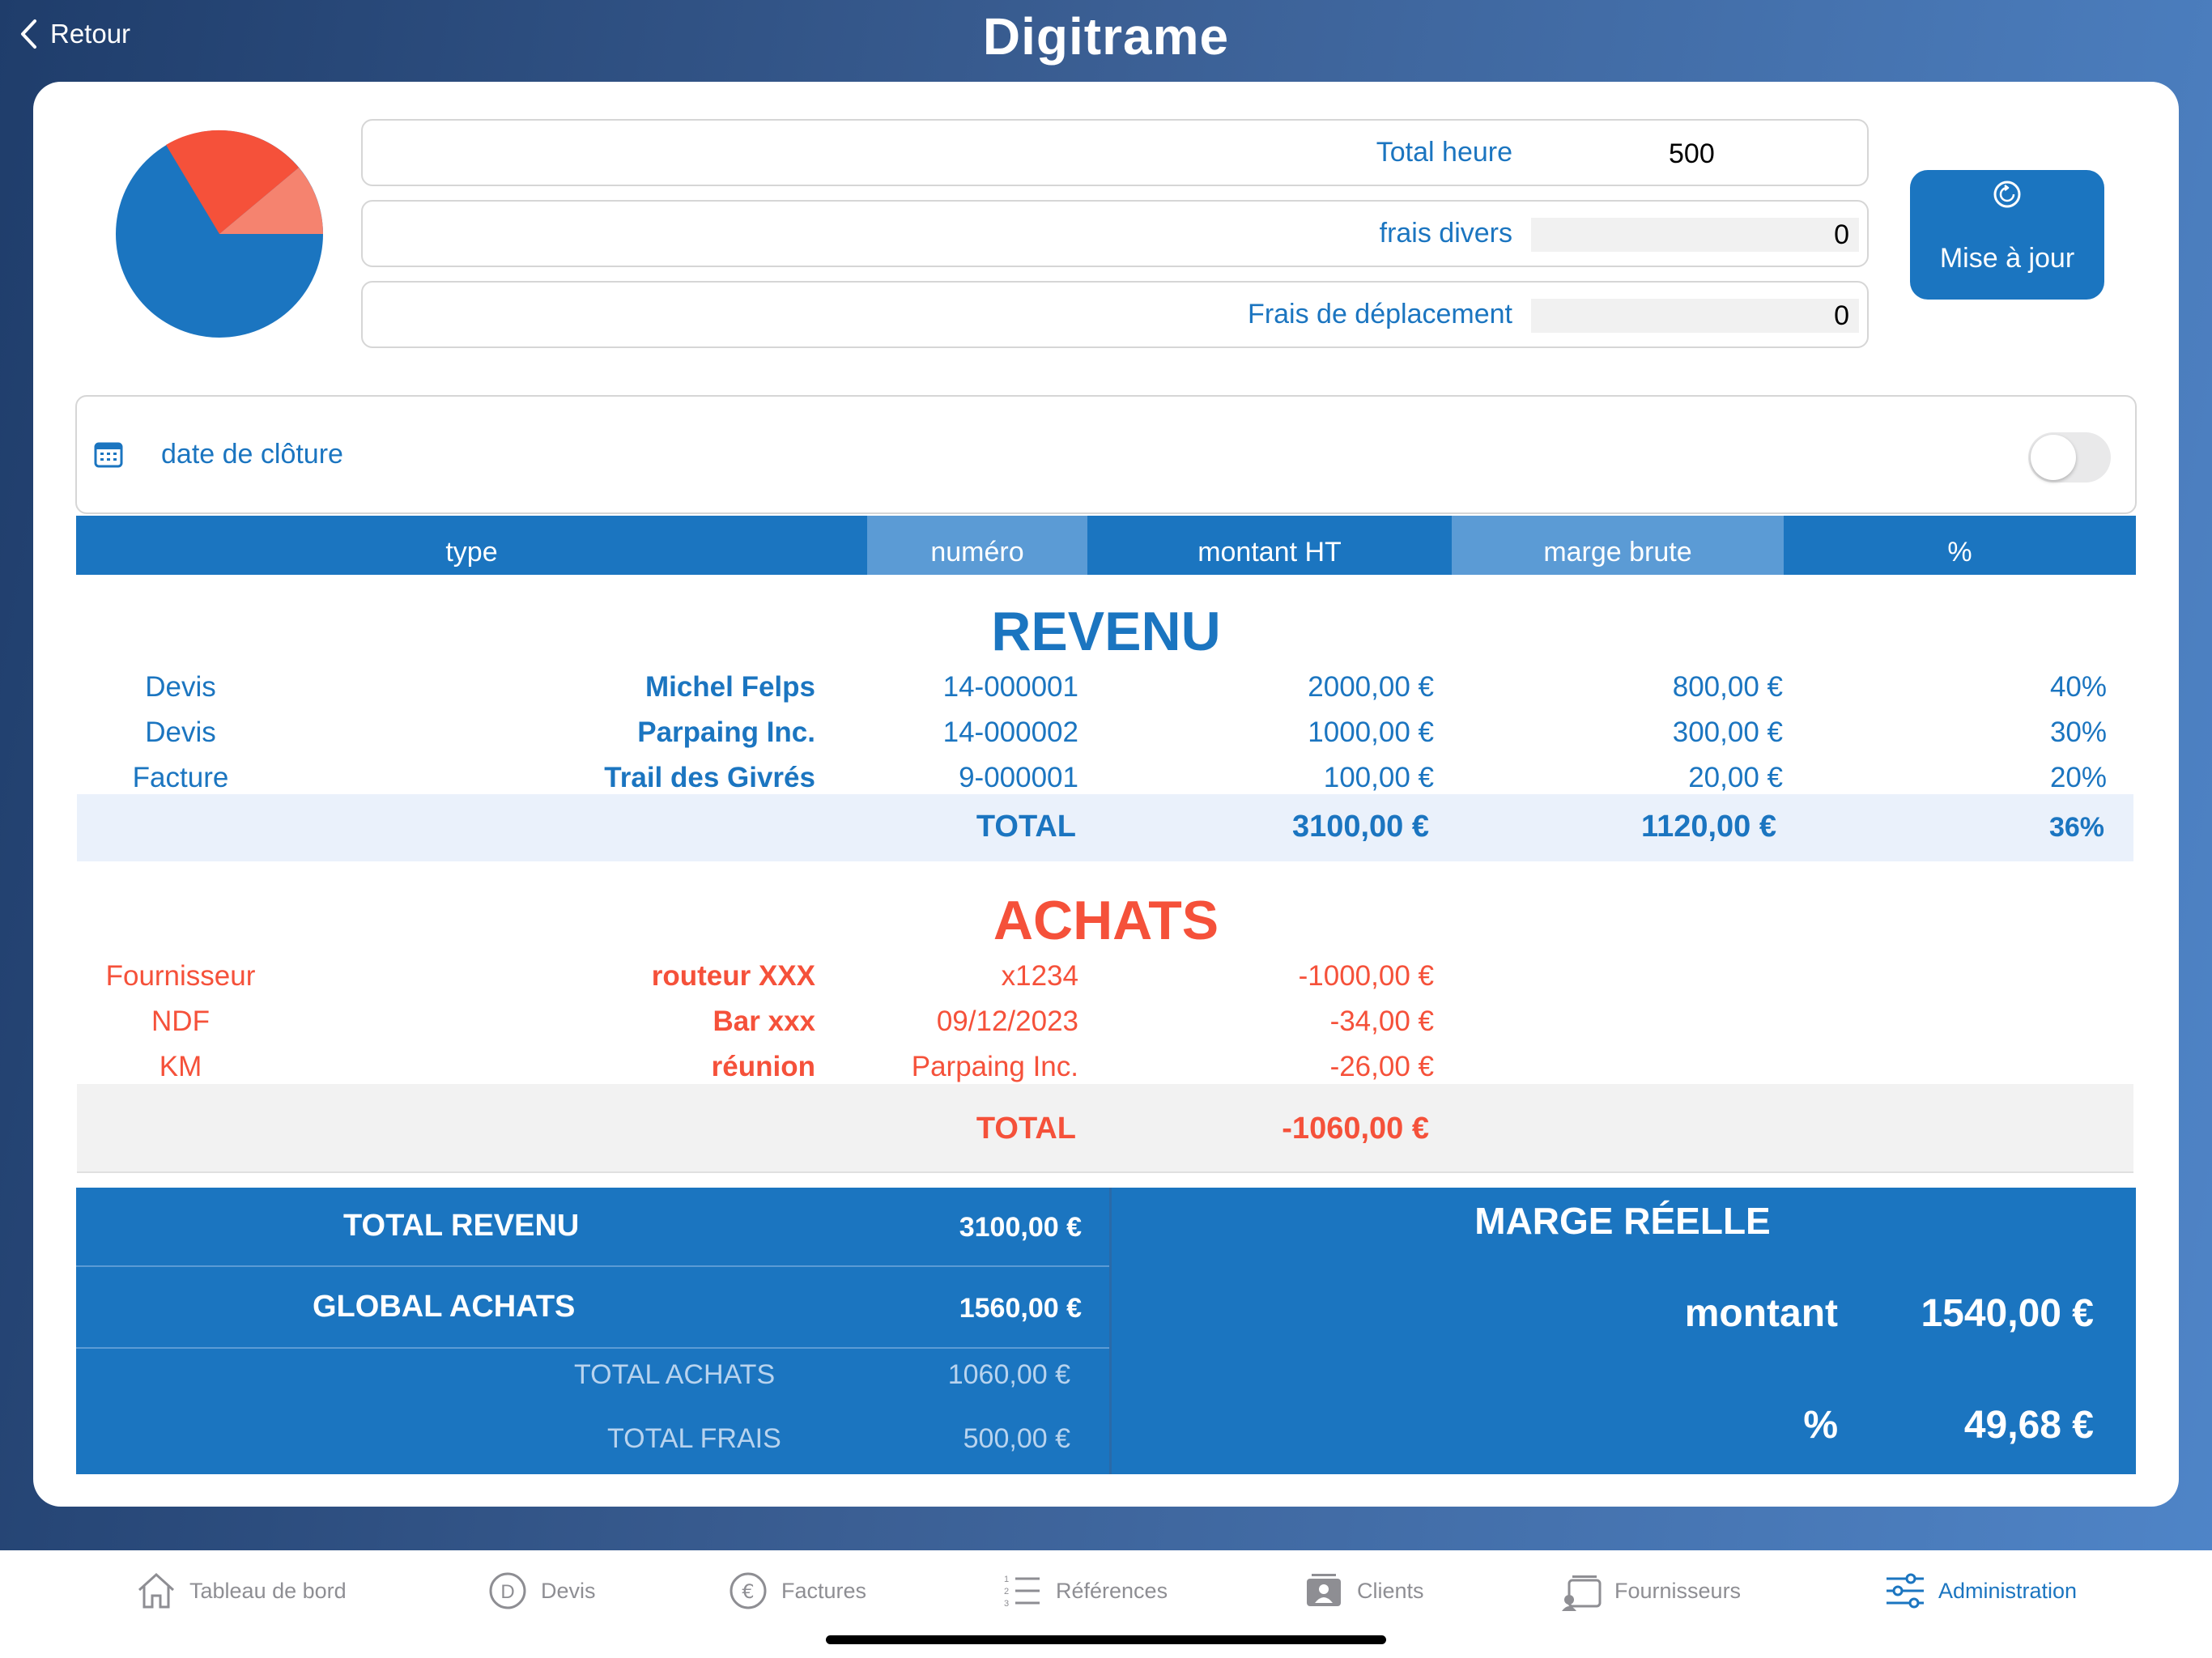 The image size is (2212, 1658). Describe the element at coordinates (1906, 1591) in the screenshot. I see `sliders-icon` at that location.